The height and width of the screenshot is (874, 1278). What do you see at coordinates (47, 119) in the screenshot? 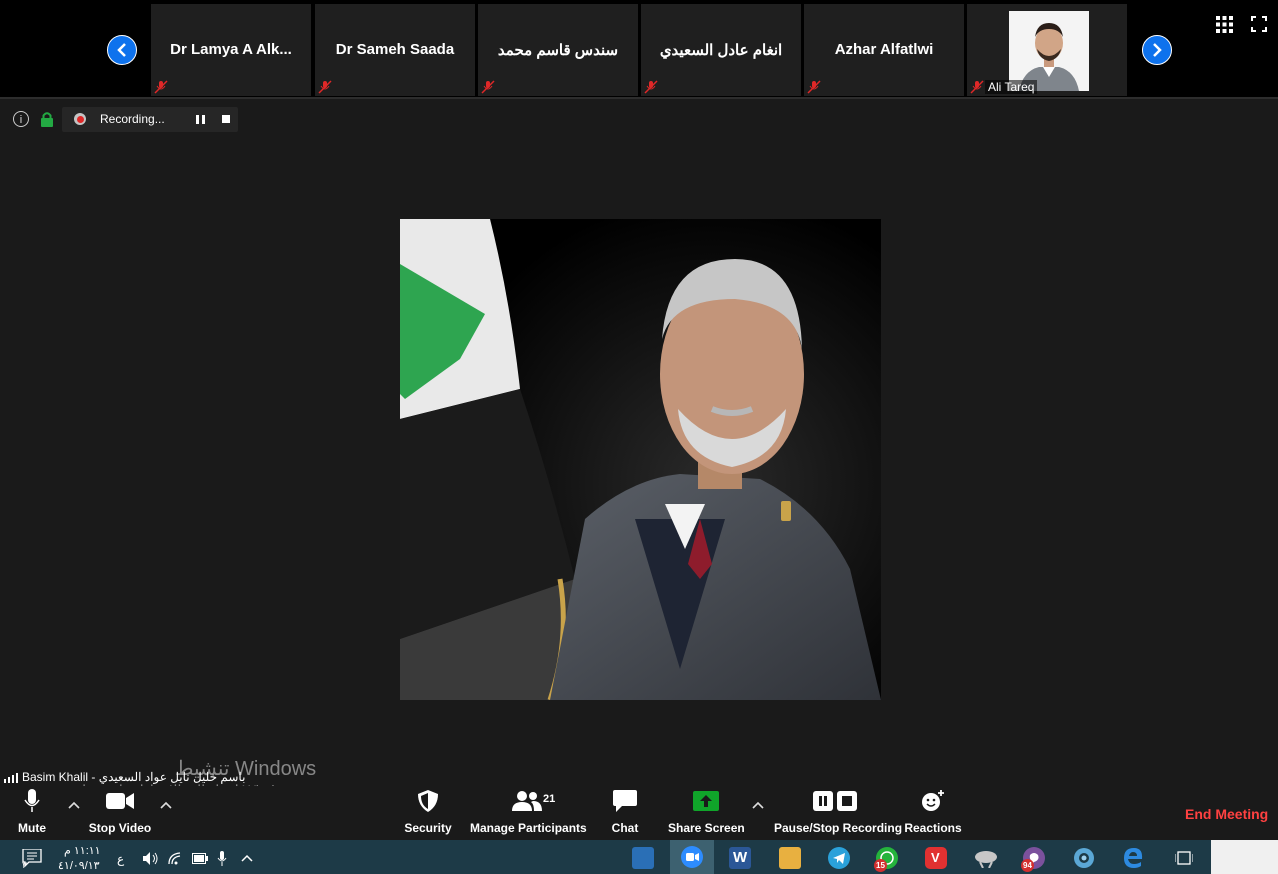
I see `encryption-lock-icon` at bounding box center [47, 119].